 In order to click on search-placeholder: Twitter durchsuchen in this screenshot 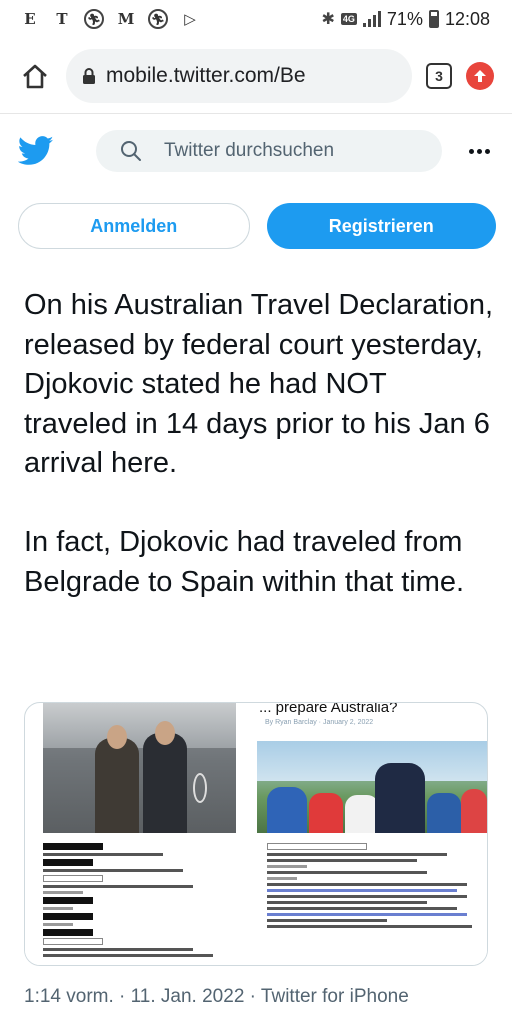, I will do `click(249, 150)`.